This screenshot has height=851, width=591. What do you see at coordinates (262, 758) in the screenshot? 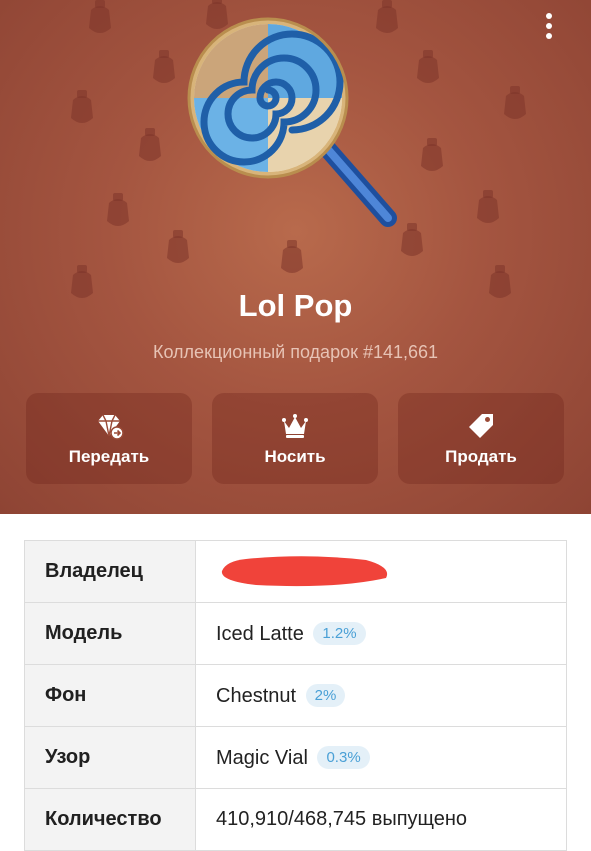
I see `symbol-value: Magic Vial` at bounding box center [262, 758].